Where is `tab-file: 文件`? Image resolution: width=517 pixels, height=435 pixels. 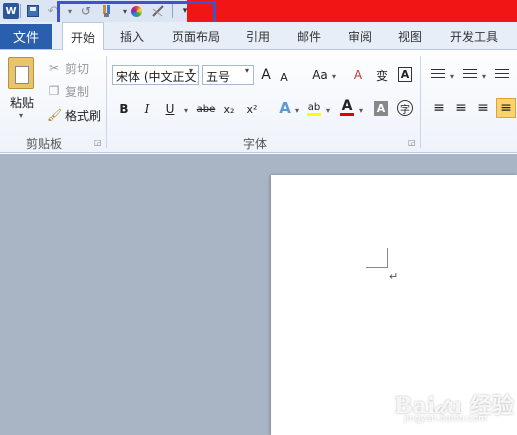 tab-file: 文件 is located at coordinates (26, 36).